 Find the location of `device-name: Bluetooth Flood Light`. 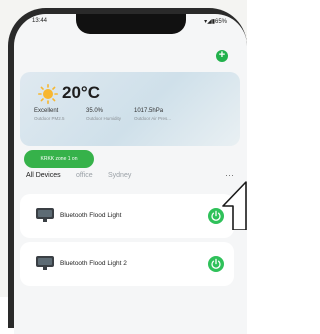

device-name: Bluetooth Flood Light is located at coordinates (91, 215).